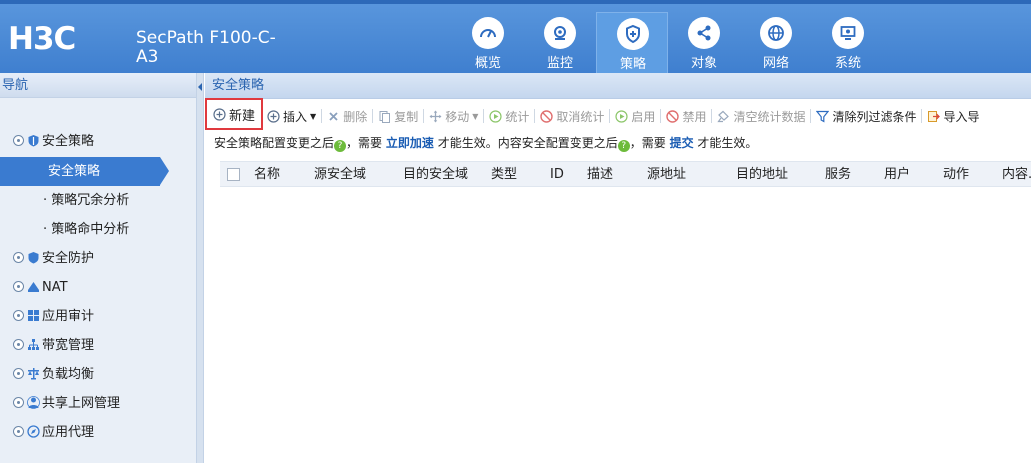 The width and height of the screenshot is (1031, 463). I want to click on notice-text: 安全策略配置变更之后, so click(274, 143).